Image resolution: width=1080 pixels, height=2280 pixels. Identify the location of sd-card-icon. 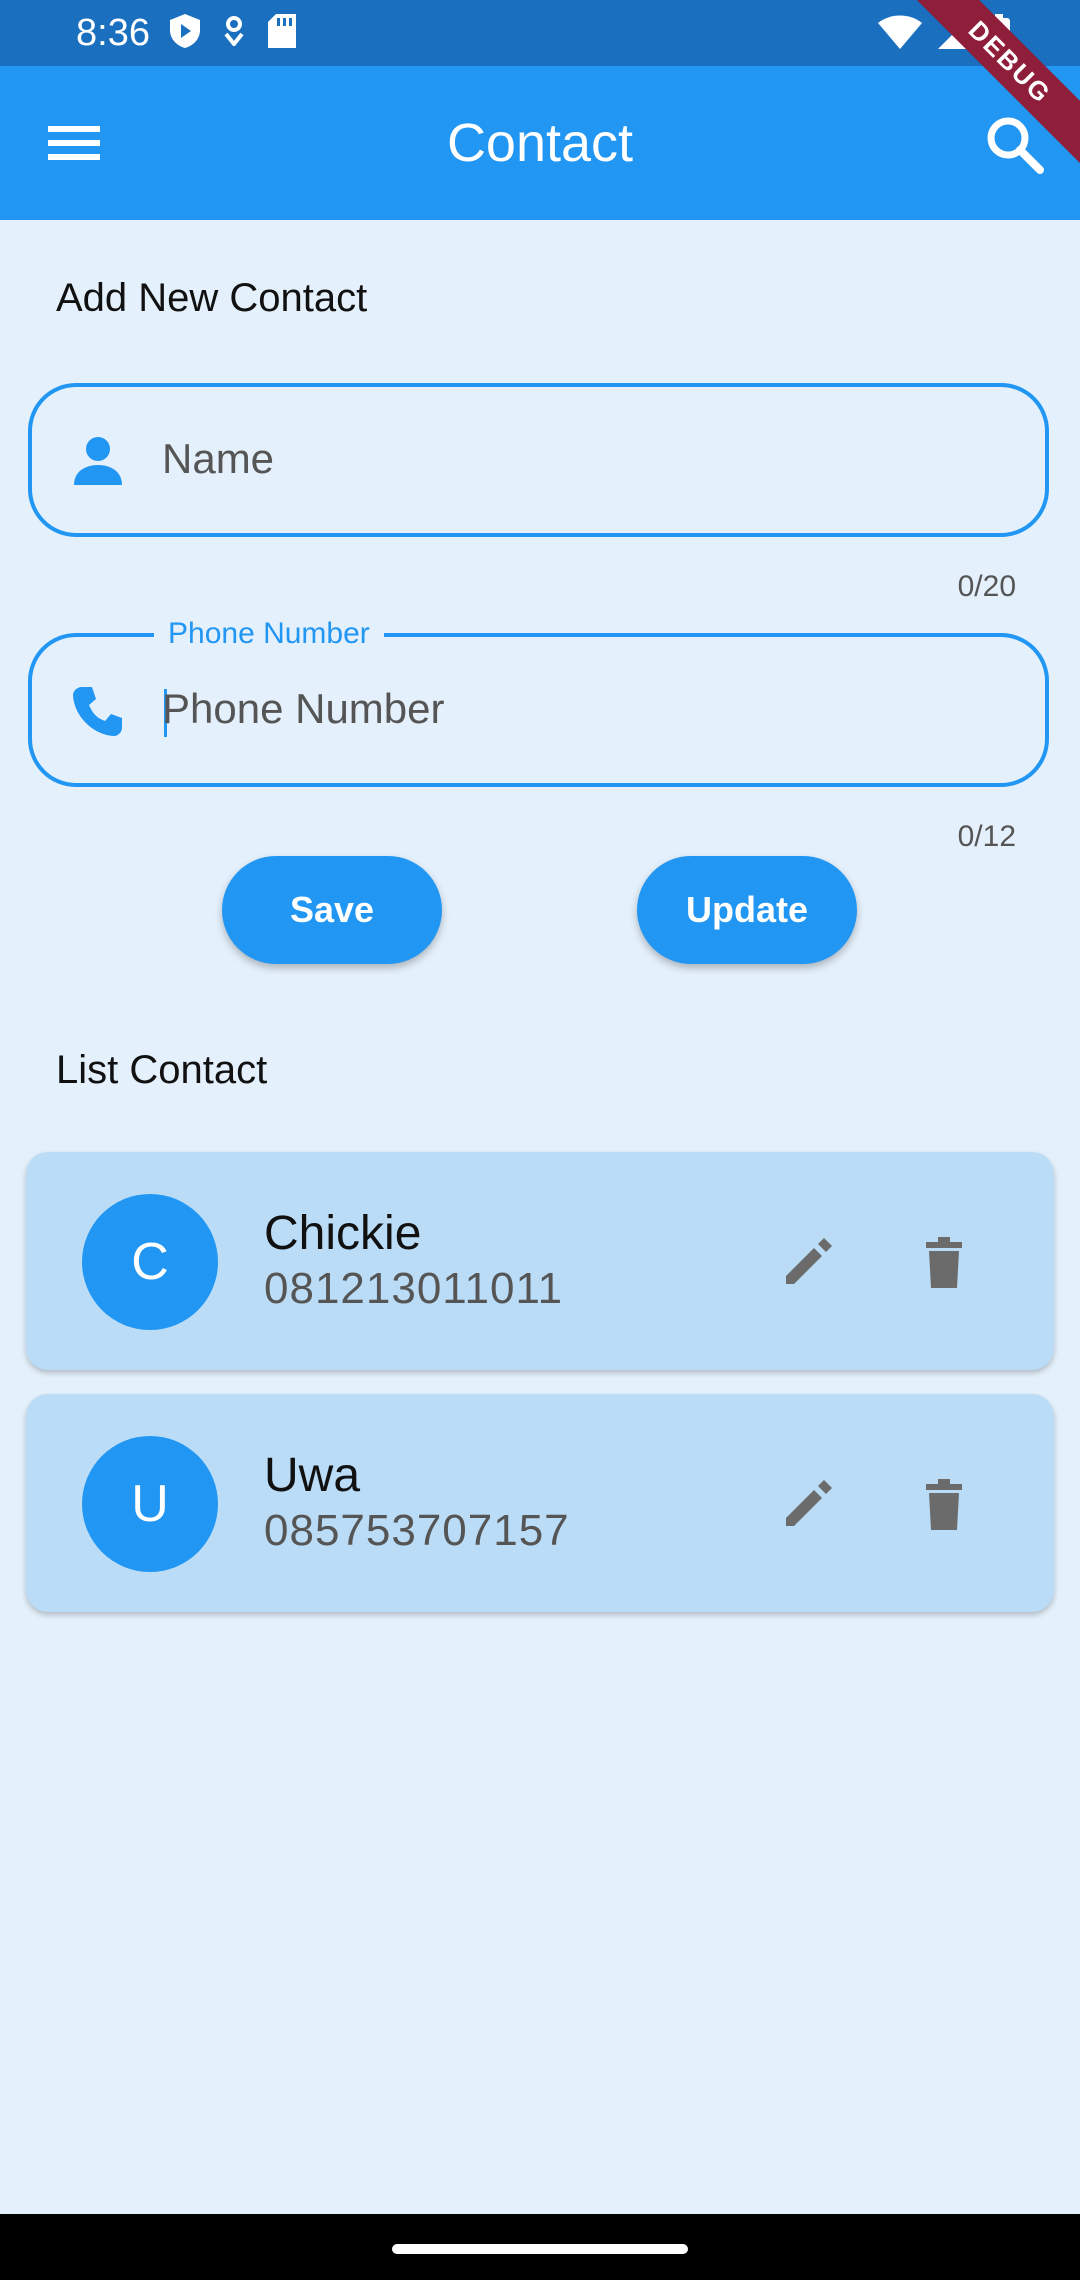
(282, 31).